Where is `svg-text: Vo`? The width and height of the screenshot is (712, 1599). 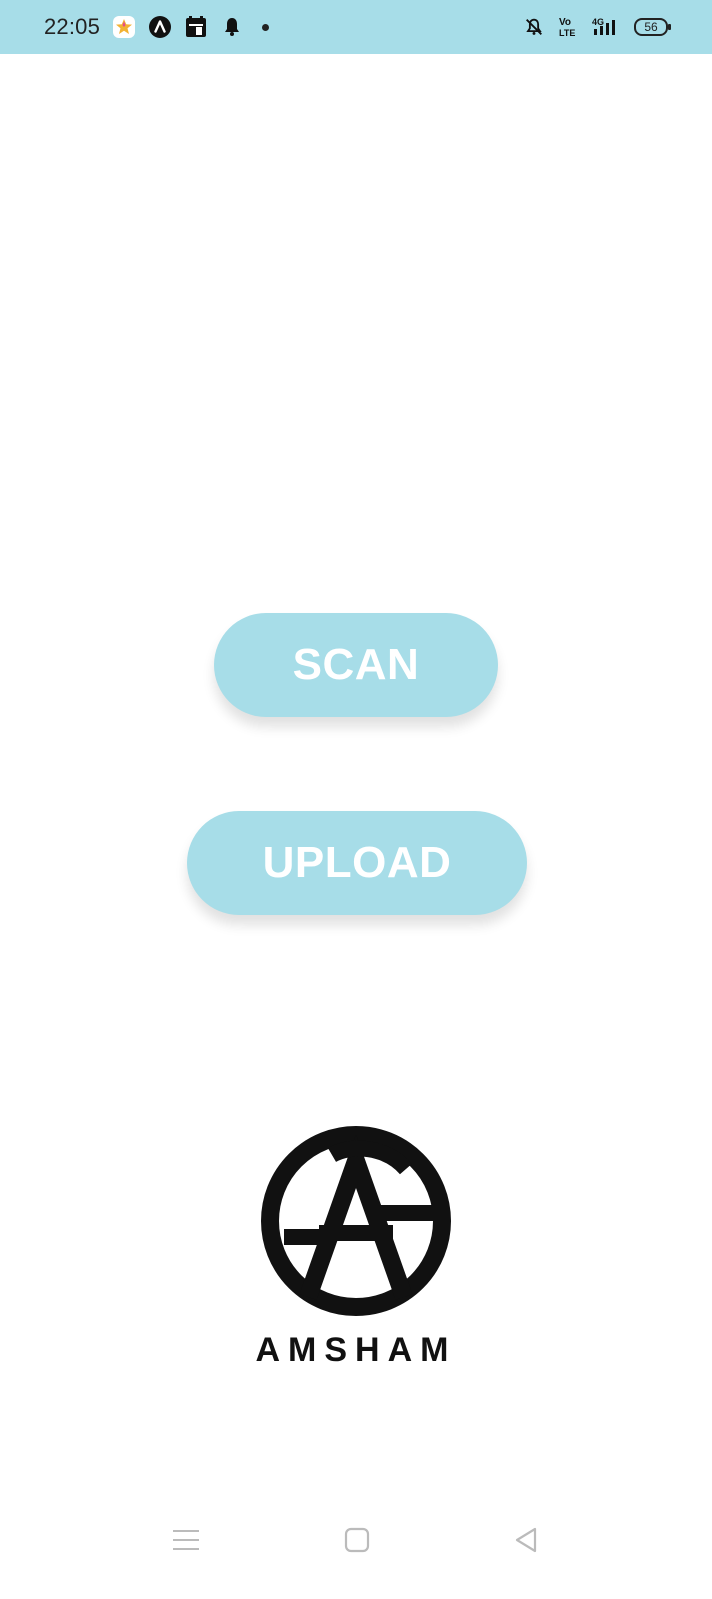 svg-text: Vo is located at coordinates (565, 22).